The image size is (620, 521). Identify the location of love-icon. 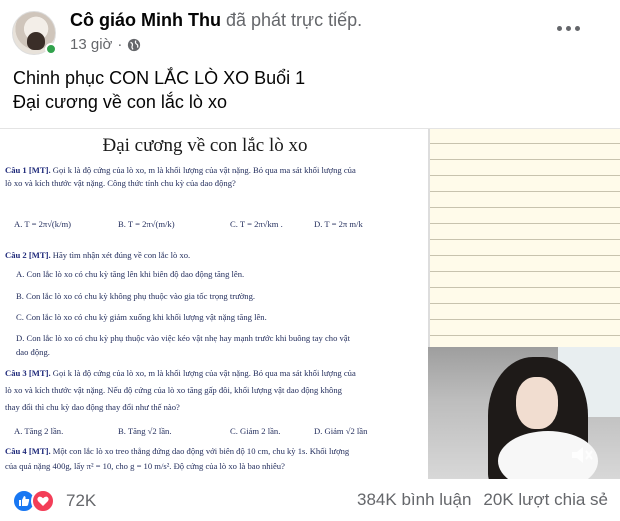
(43, 501).